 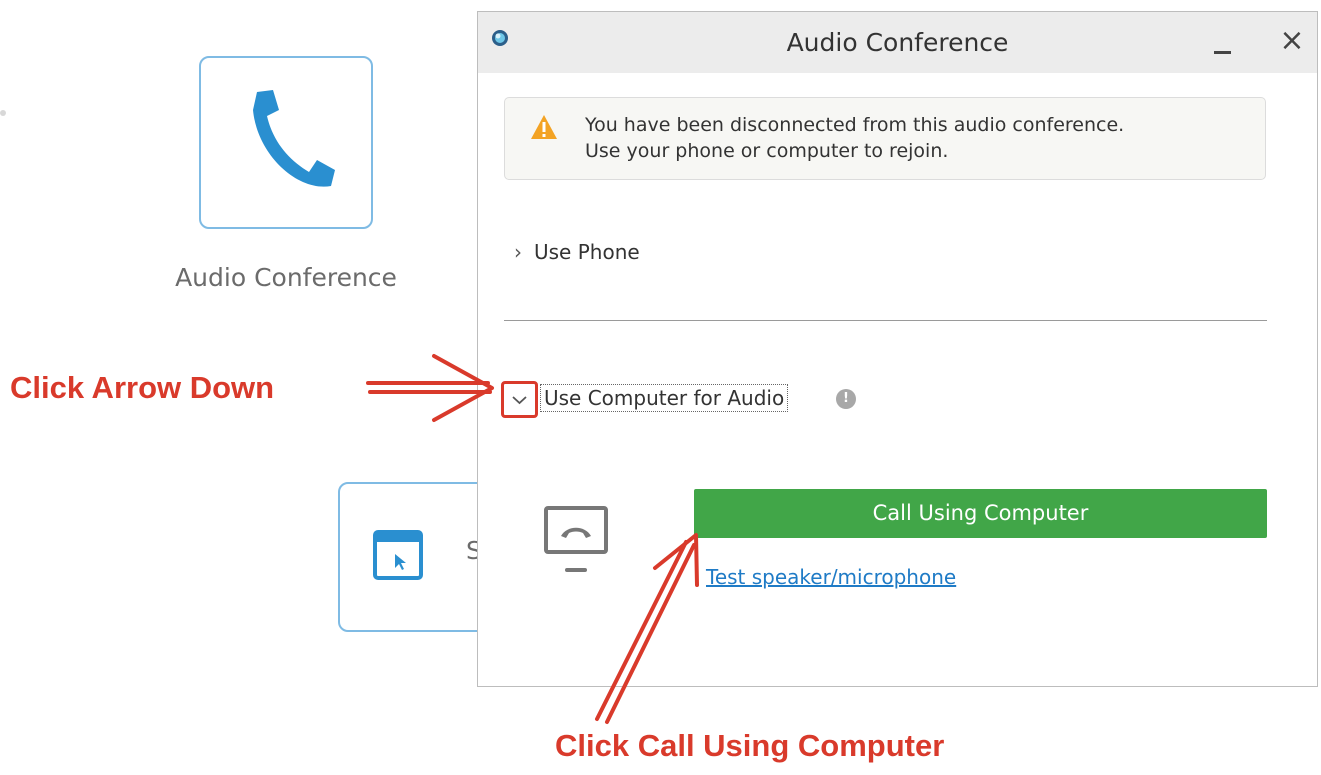 What do you see at coordinates (647, 628) in the screenshot?
I see `arrow-to-call-button` at bounding box center [647, 628].